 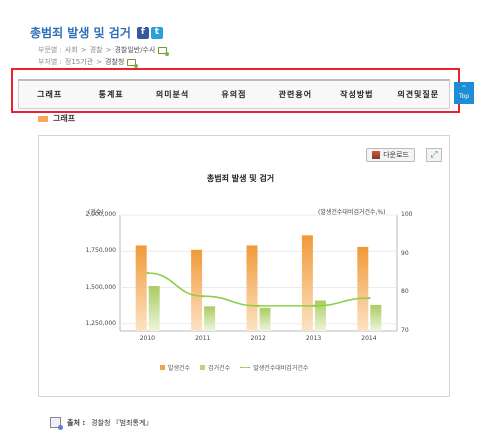 I want to click on legend-item: 발생건수, so click(x=175, y=367).